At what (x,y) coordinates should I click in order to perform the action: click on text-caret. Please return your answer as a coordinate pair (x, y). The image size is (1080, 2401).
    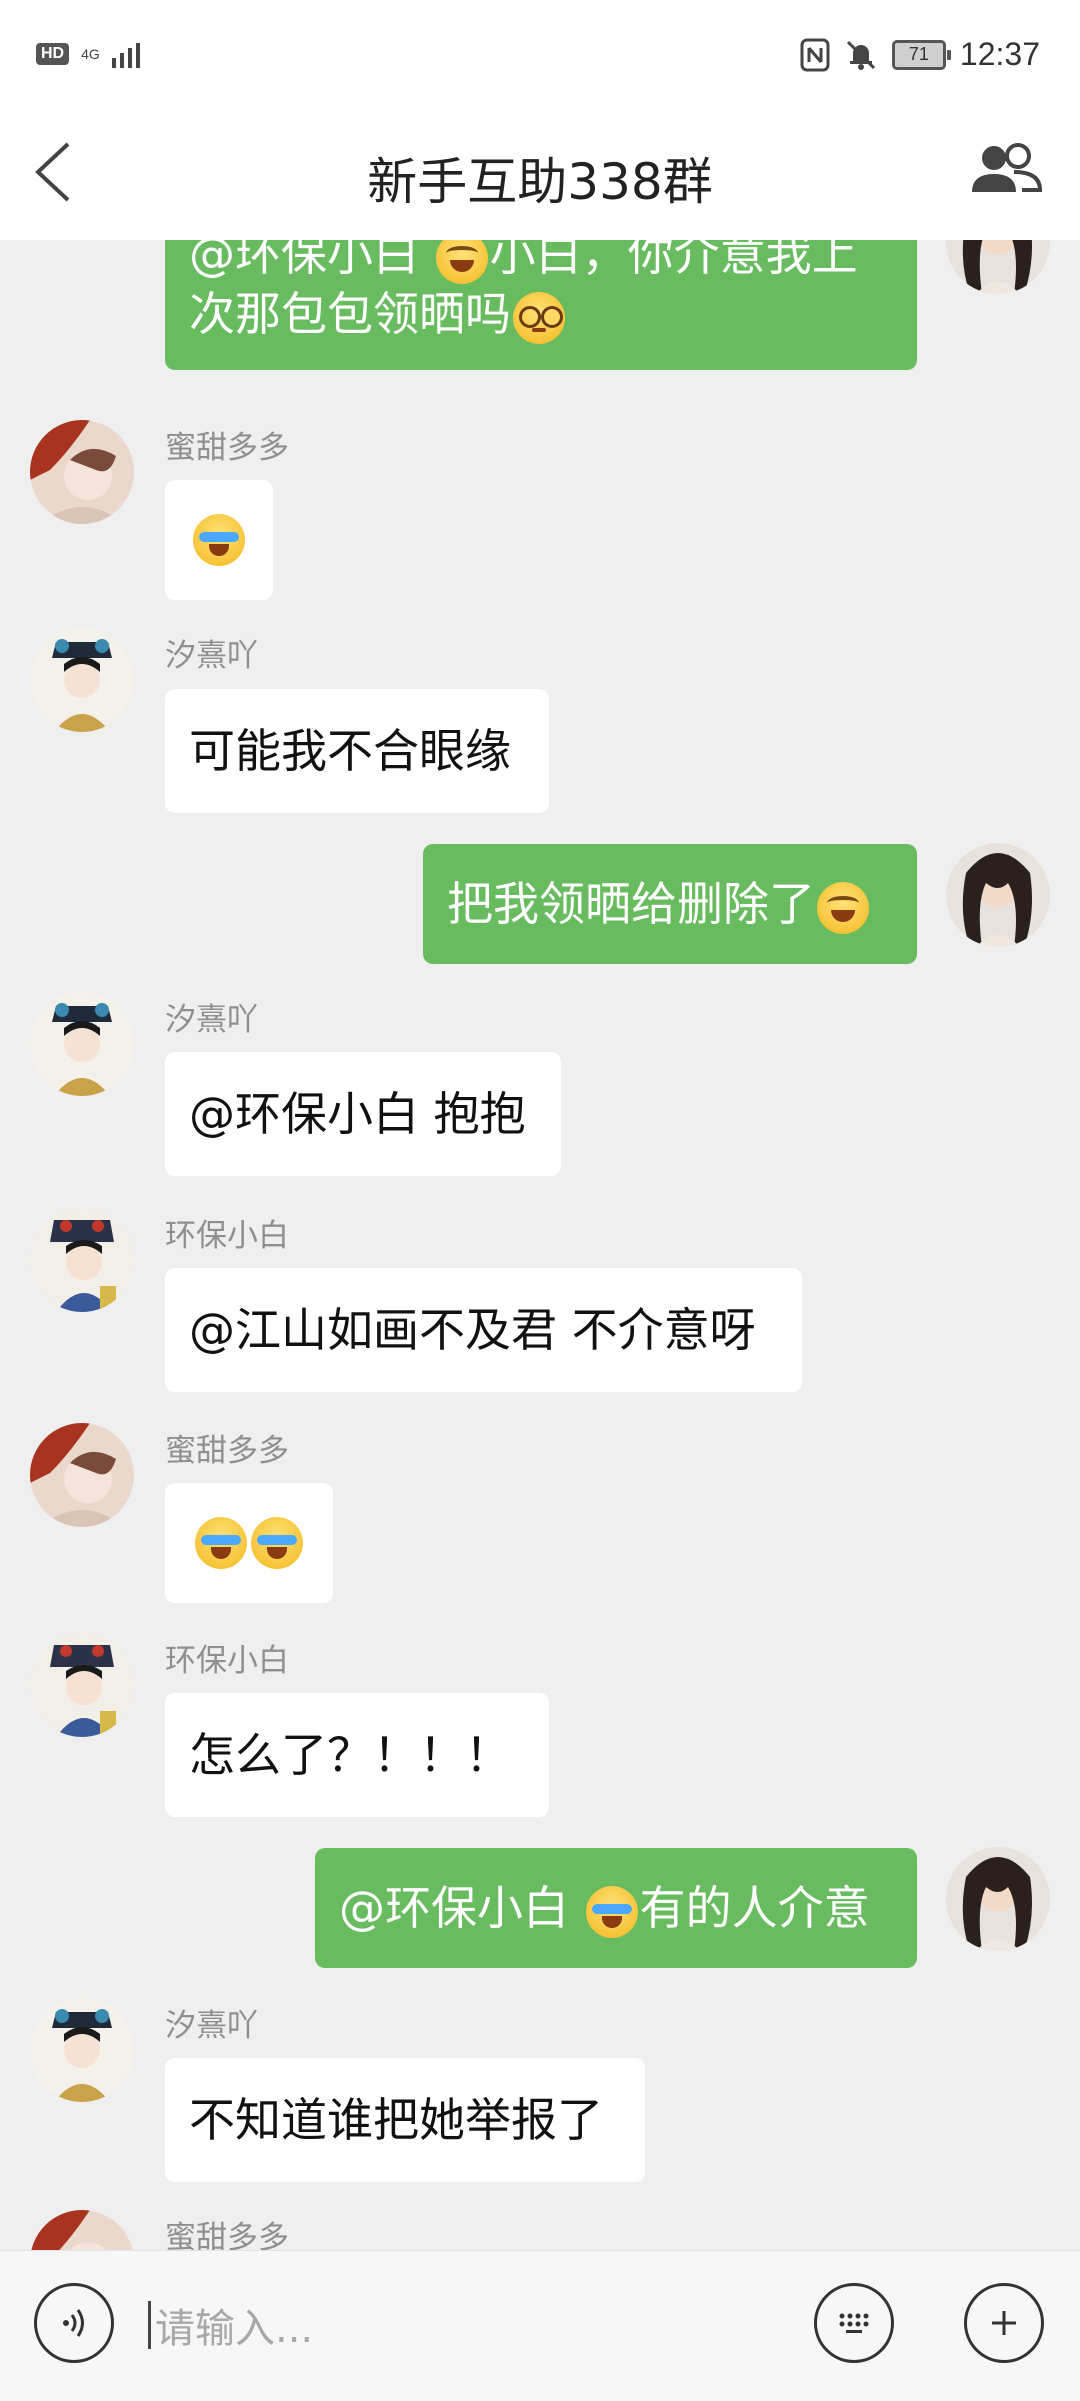
    Looking at the image, I should click on (149, 2325).